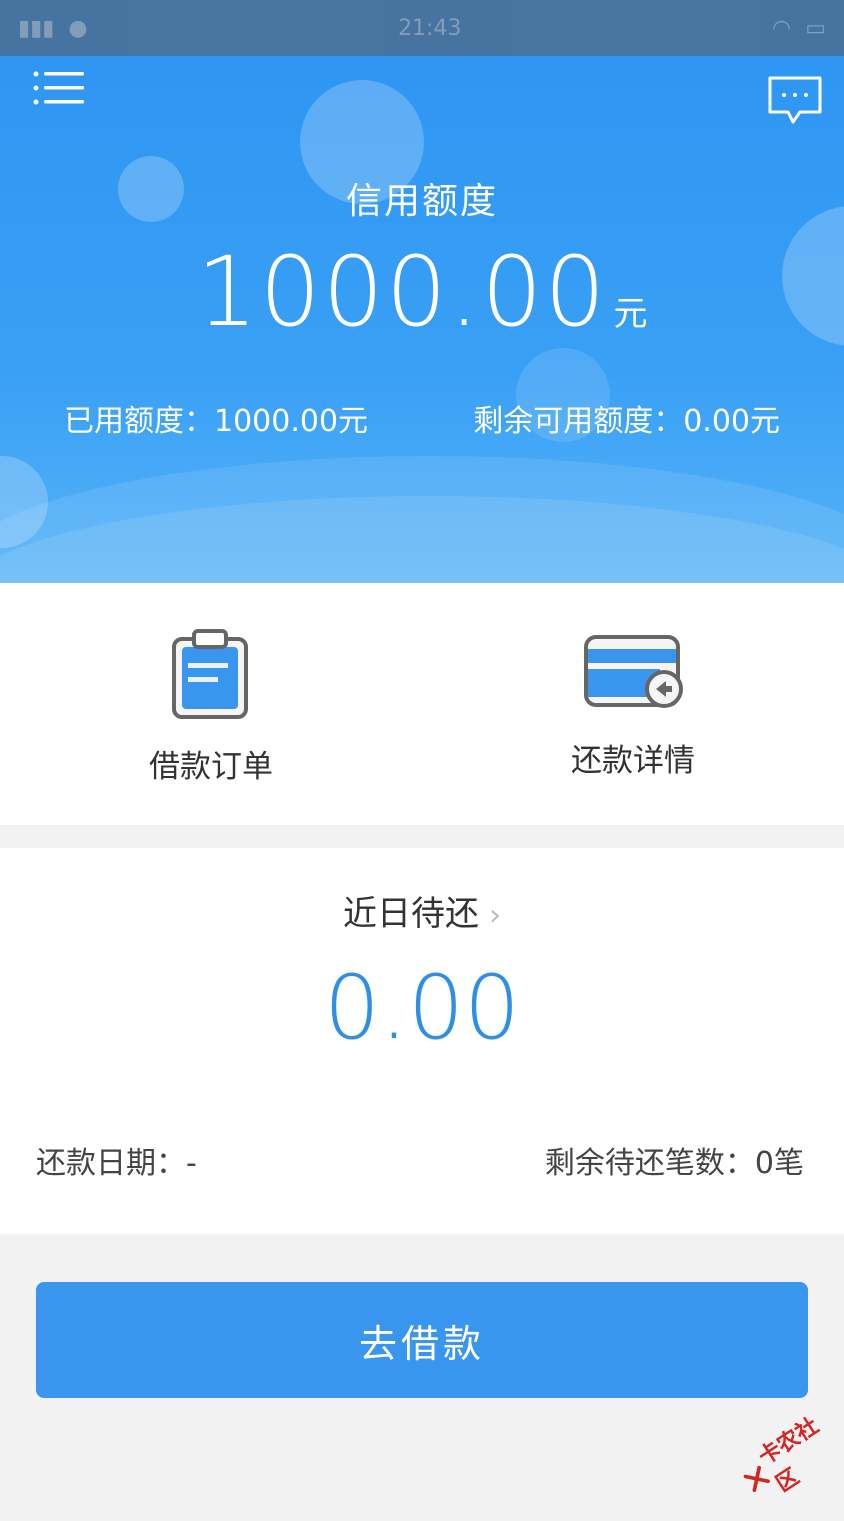 The image size is (844, 1521). Describe the element at coordinates (422, 1340) in the screenshot. I see `apply-loan-button: 去借款` at that location.